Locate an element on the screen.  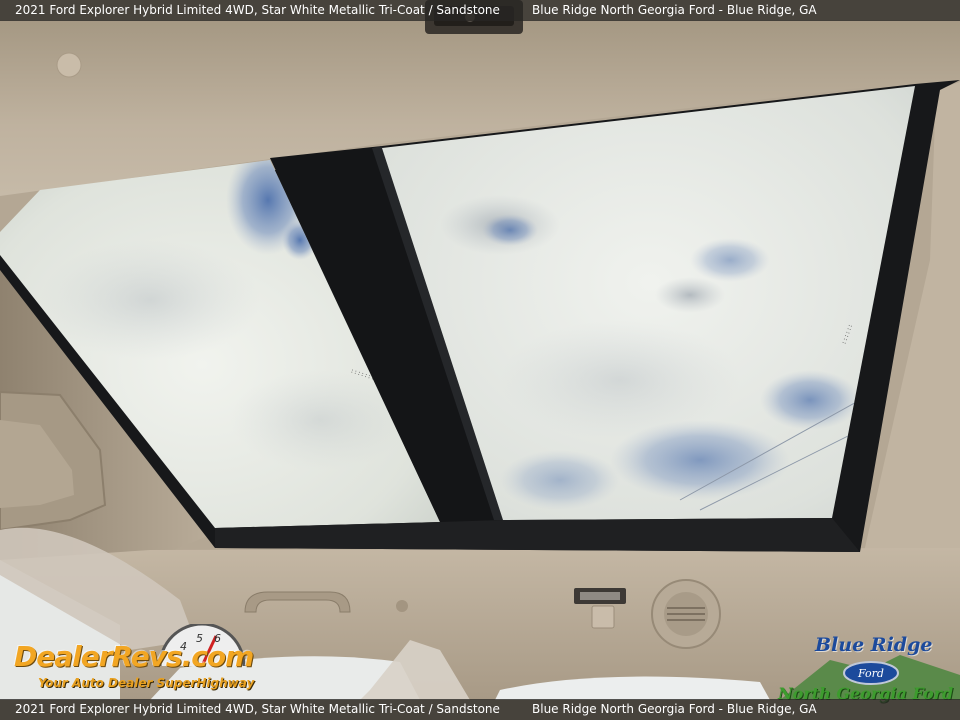
ford-badge-text: Ford is located at coordinates (870, 673).